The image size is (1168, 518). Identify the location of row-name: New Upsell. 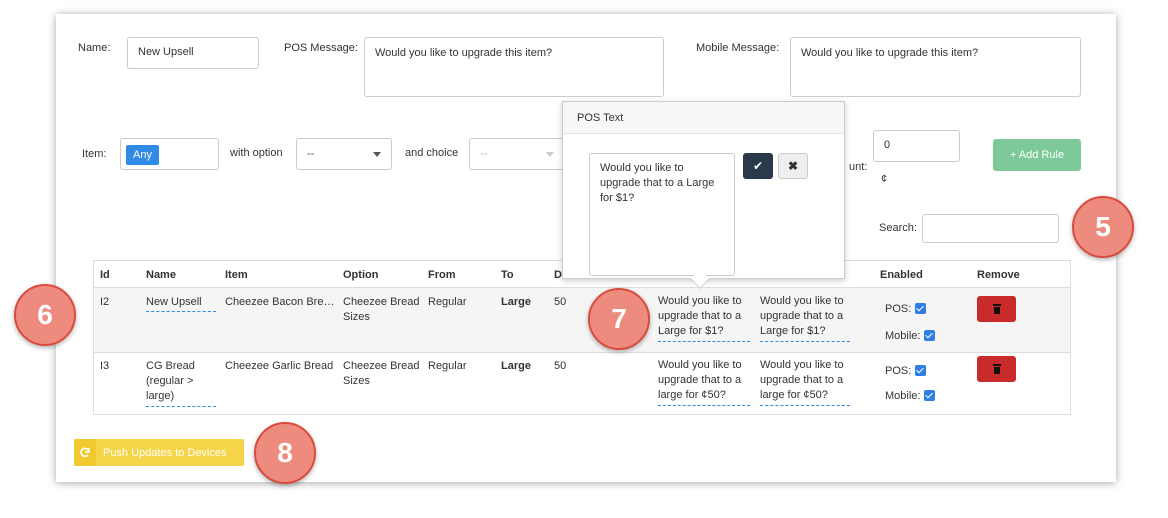
(181, 304).